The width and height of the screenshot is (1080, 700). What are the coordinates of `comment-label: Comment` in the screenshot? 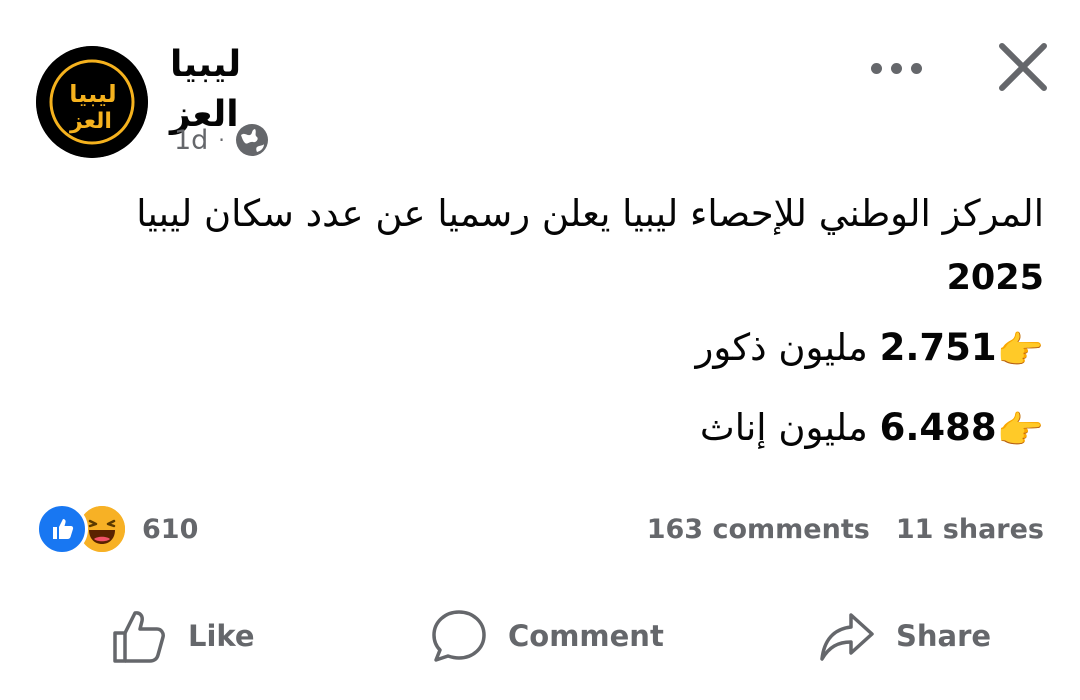 It's located at (586, 636).